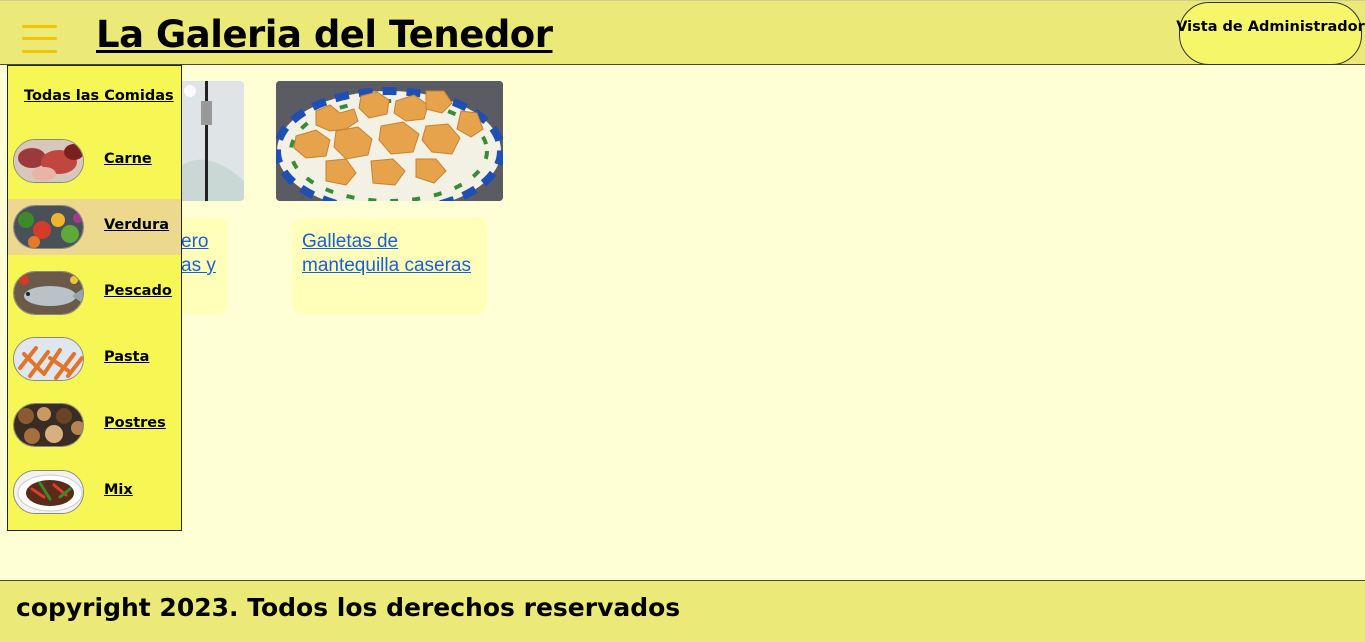 The height and width of the screenshot is (642, 1365). What do you see at coordinates (127, 357) in the screenshot?
I see `menu-item-label: Pasta` at bounding box center [127, 357].